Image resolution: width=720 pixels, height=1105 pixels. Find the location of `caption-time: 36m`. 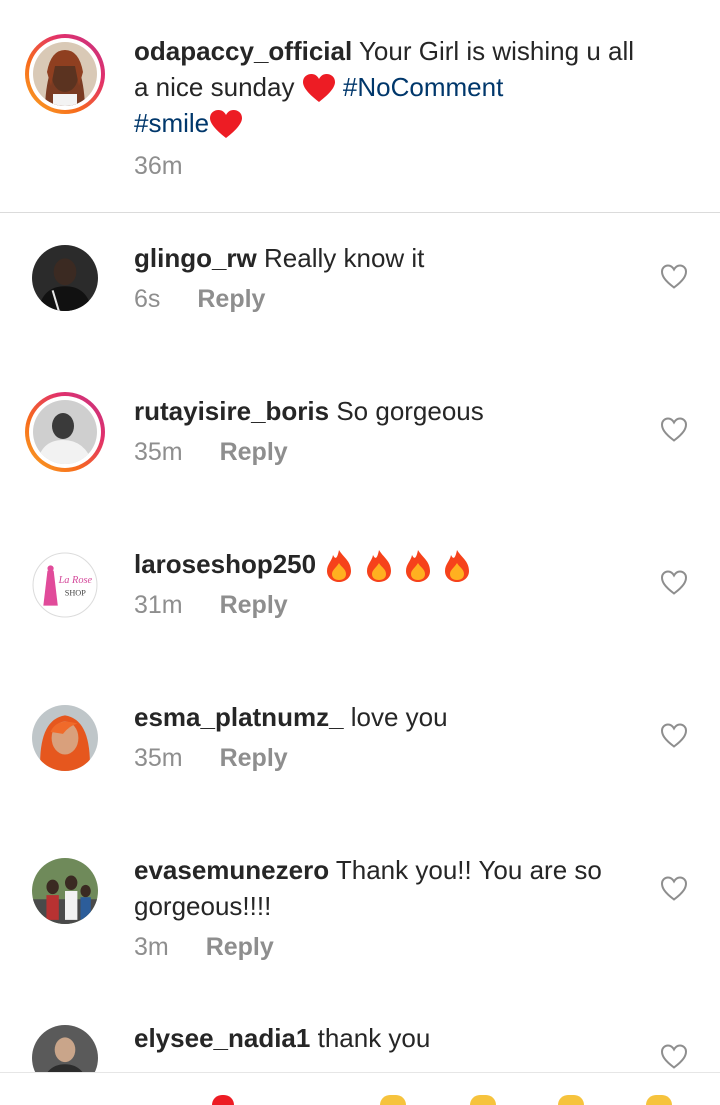

caption-time: 36m is located at coordinates (158, 166).